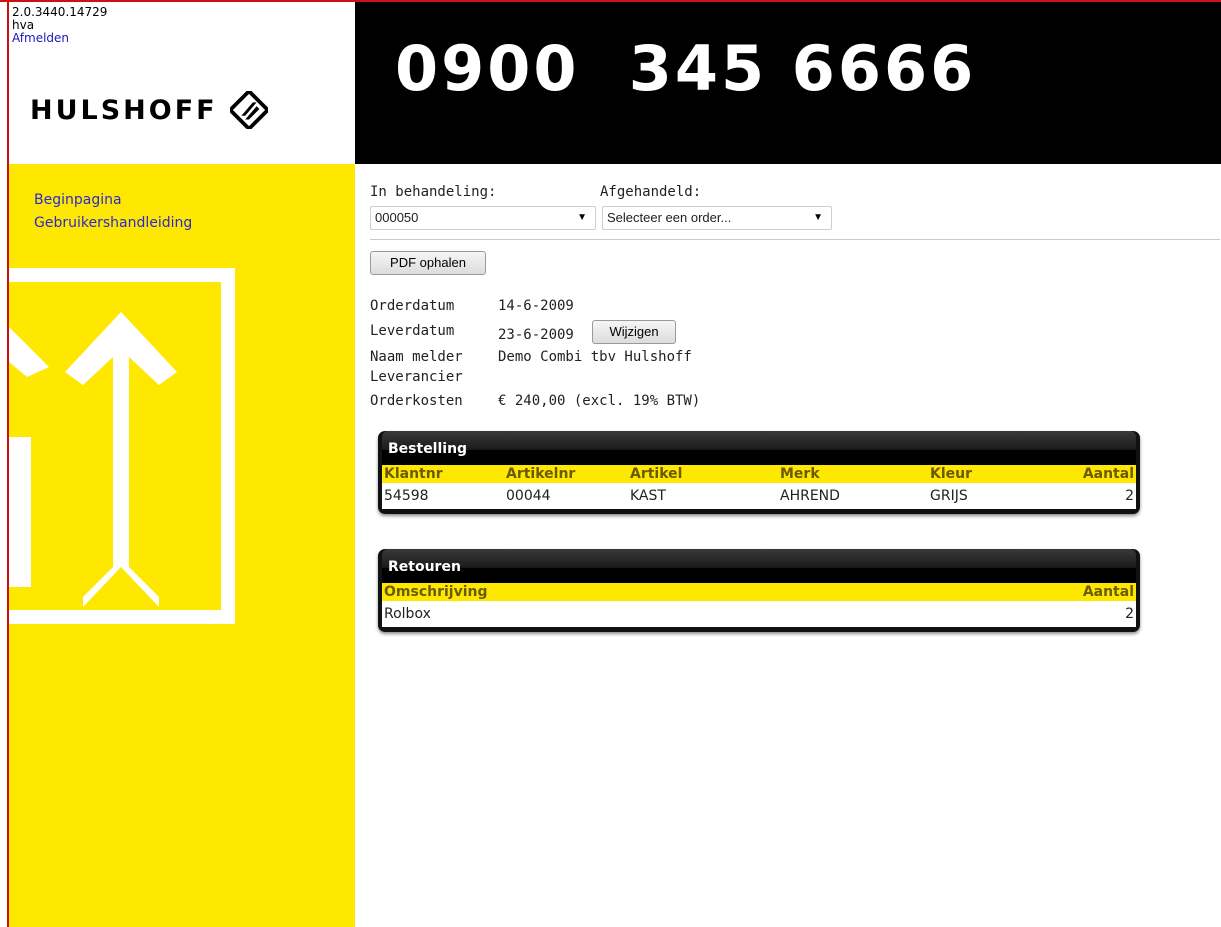 Image resolution: width=1221 pixels, height=927 pixels. What do you see at coordinates (412, 331) in the screenshot?
I see `leverdatum-label: Leverdatum` at bounding box center [412, 331].